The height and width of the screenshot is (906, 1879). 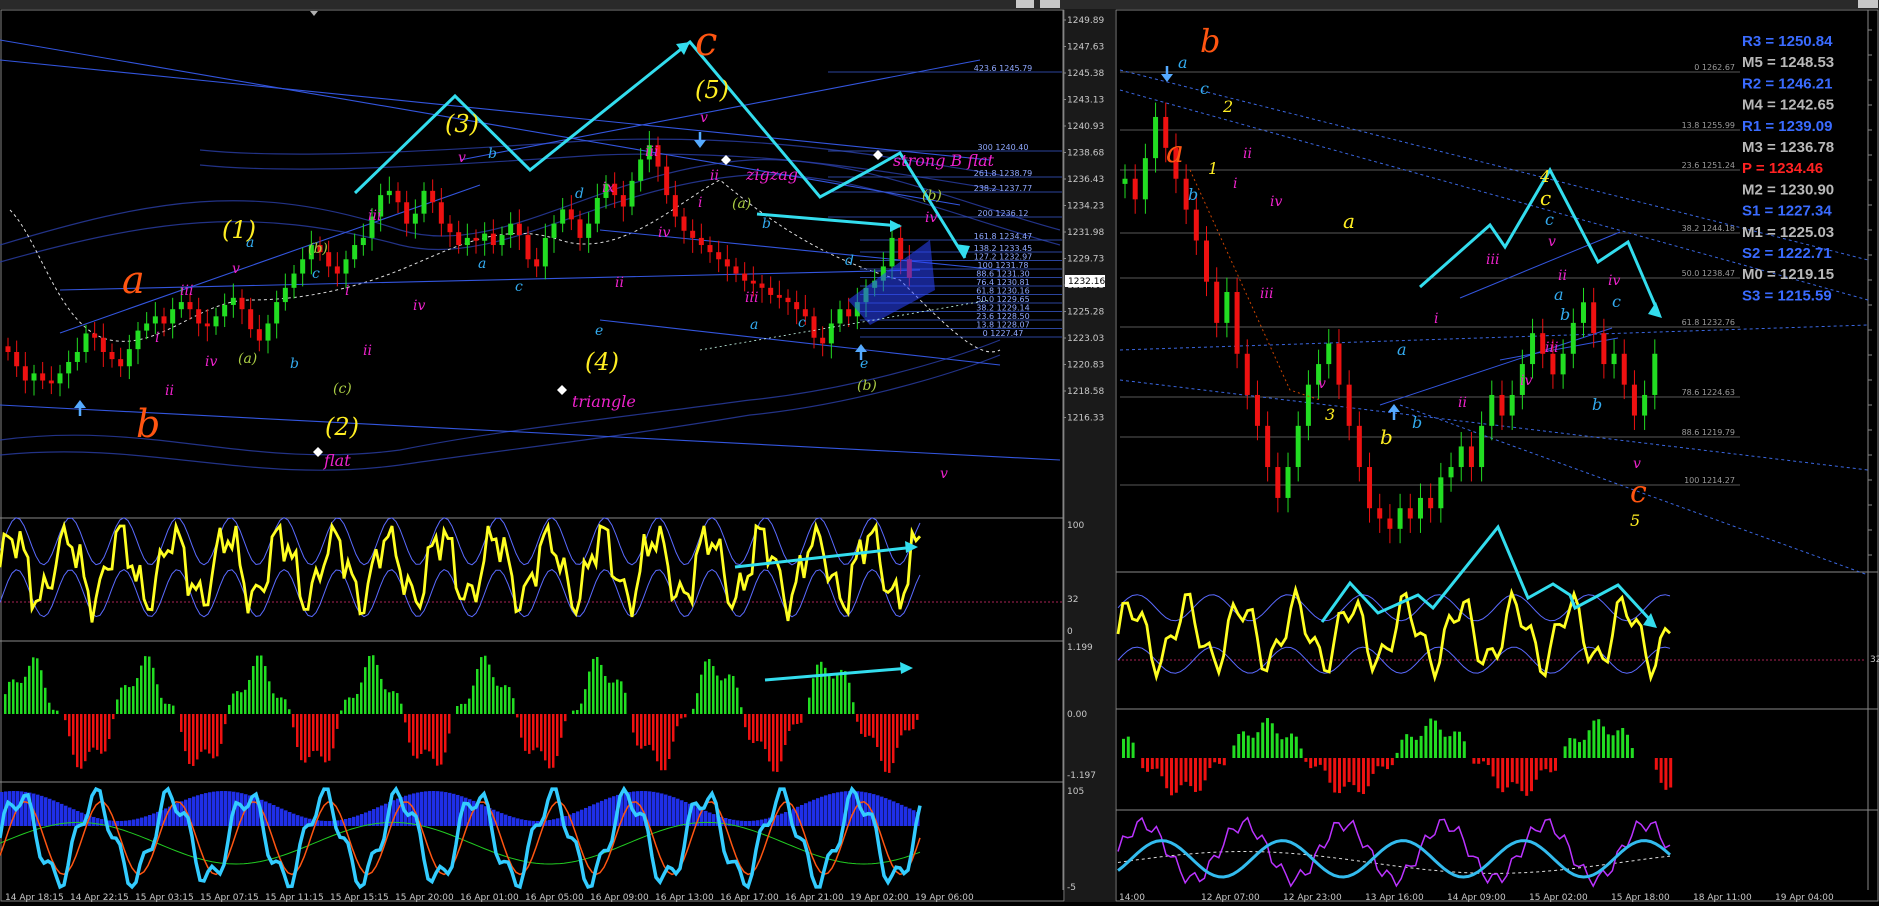 I want to click on wave-label: b, so click(x=1417, y=422).